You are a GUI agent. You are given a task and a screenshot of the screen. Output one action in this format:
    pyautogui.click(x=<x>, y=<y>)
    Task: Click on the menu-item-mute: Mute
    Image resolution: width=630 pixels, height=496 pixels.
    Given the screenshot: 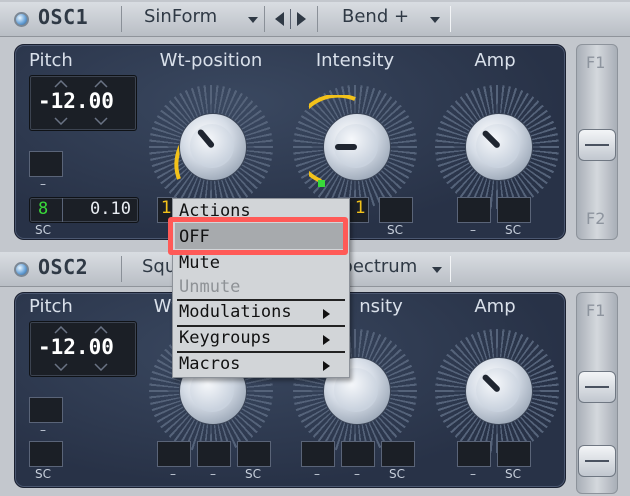 What is the action you would take?
    pyautogui.click(x=199, y=263)
    